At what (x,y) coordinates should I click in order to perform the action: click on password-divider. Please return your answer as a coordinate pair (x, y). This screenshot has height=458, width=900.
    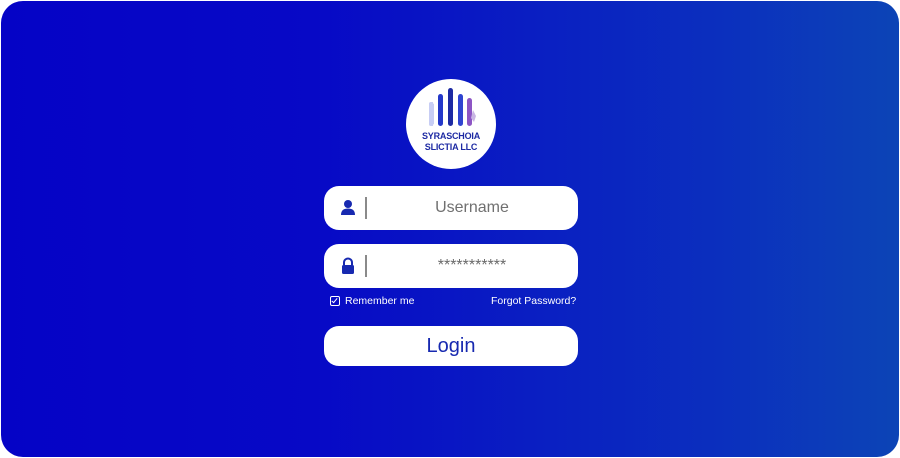
    Looking at the image, I should click on (366, 266).